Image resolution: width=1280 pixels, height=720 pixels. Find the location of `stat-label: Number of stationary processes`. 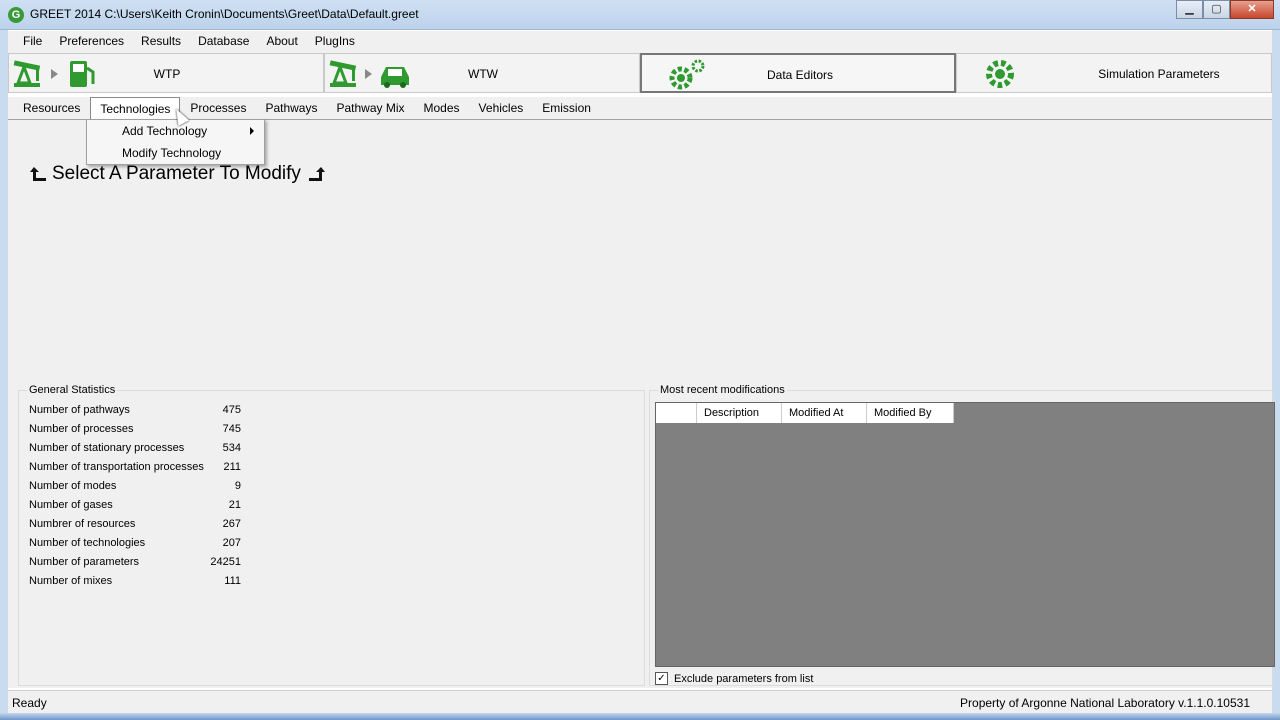

stat-label: Number of stationary processes is located at coordinates (107, 448).